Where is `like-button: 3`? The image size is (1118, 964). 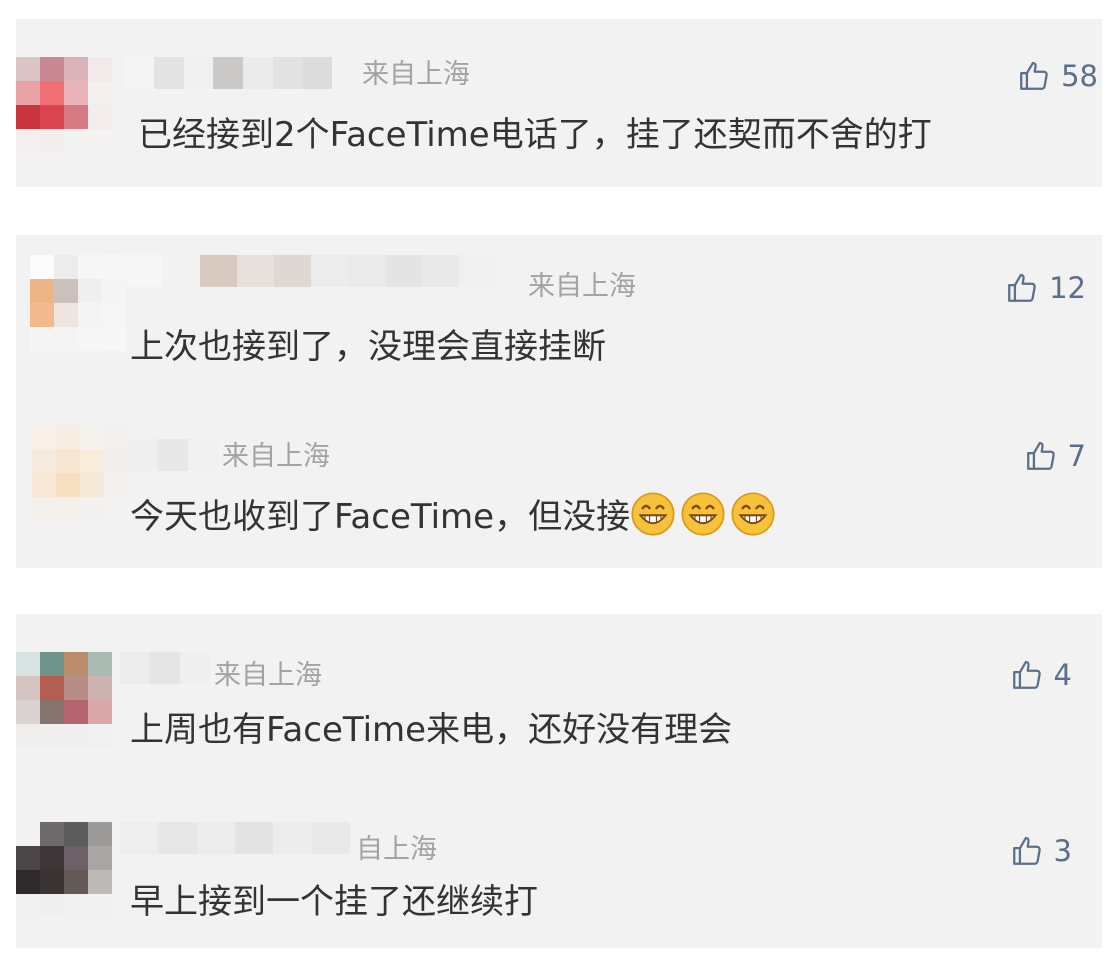
like-button: 3 is located at coordinates (1041, 851).